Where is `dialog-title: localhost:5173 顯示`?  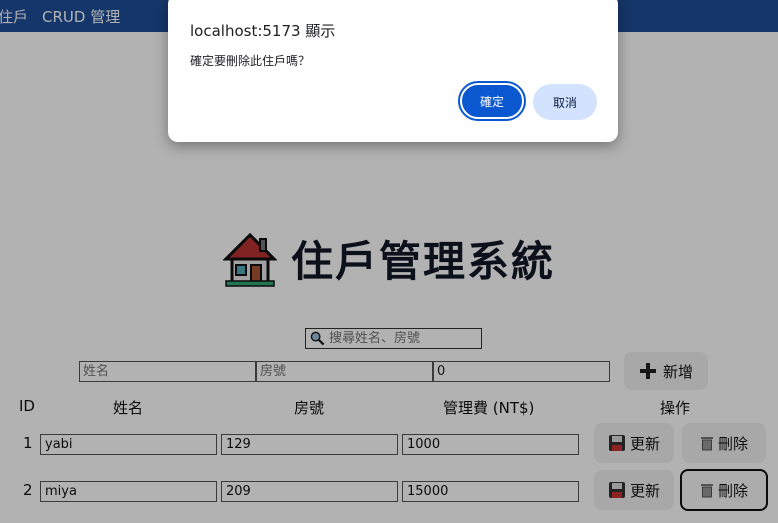 dialog-title: localhost:5173 顯示 is located at coordinates (263, 31).